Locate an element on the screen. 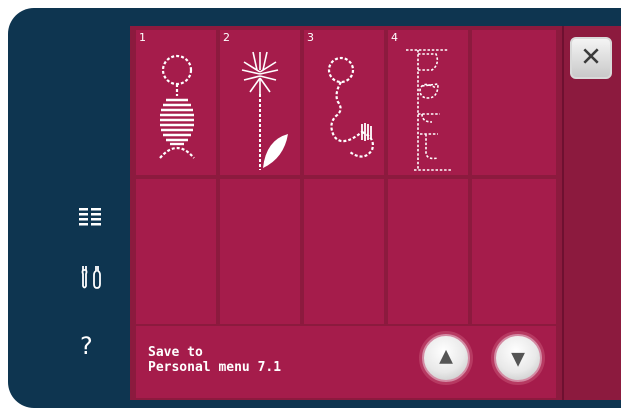  help-glyph: ? is located at coordinates (86, 346).